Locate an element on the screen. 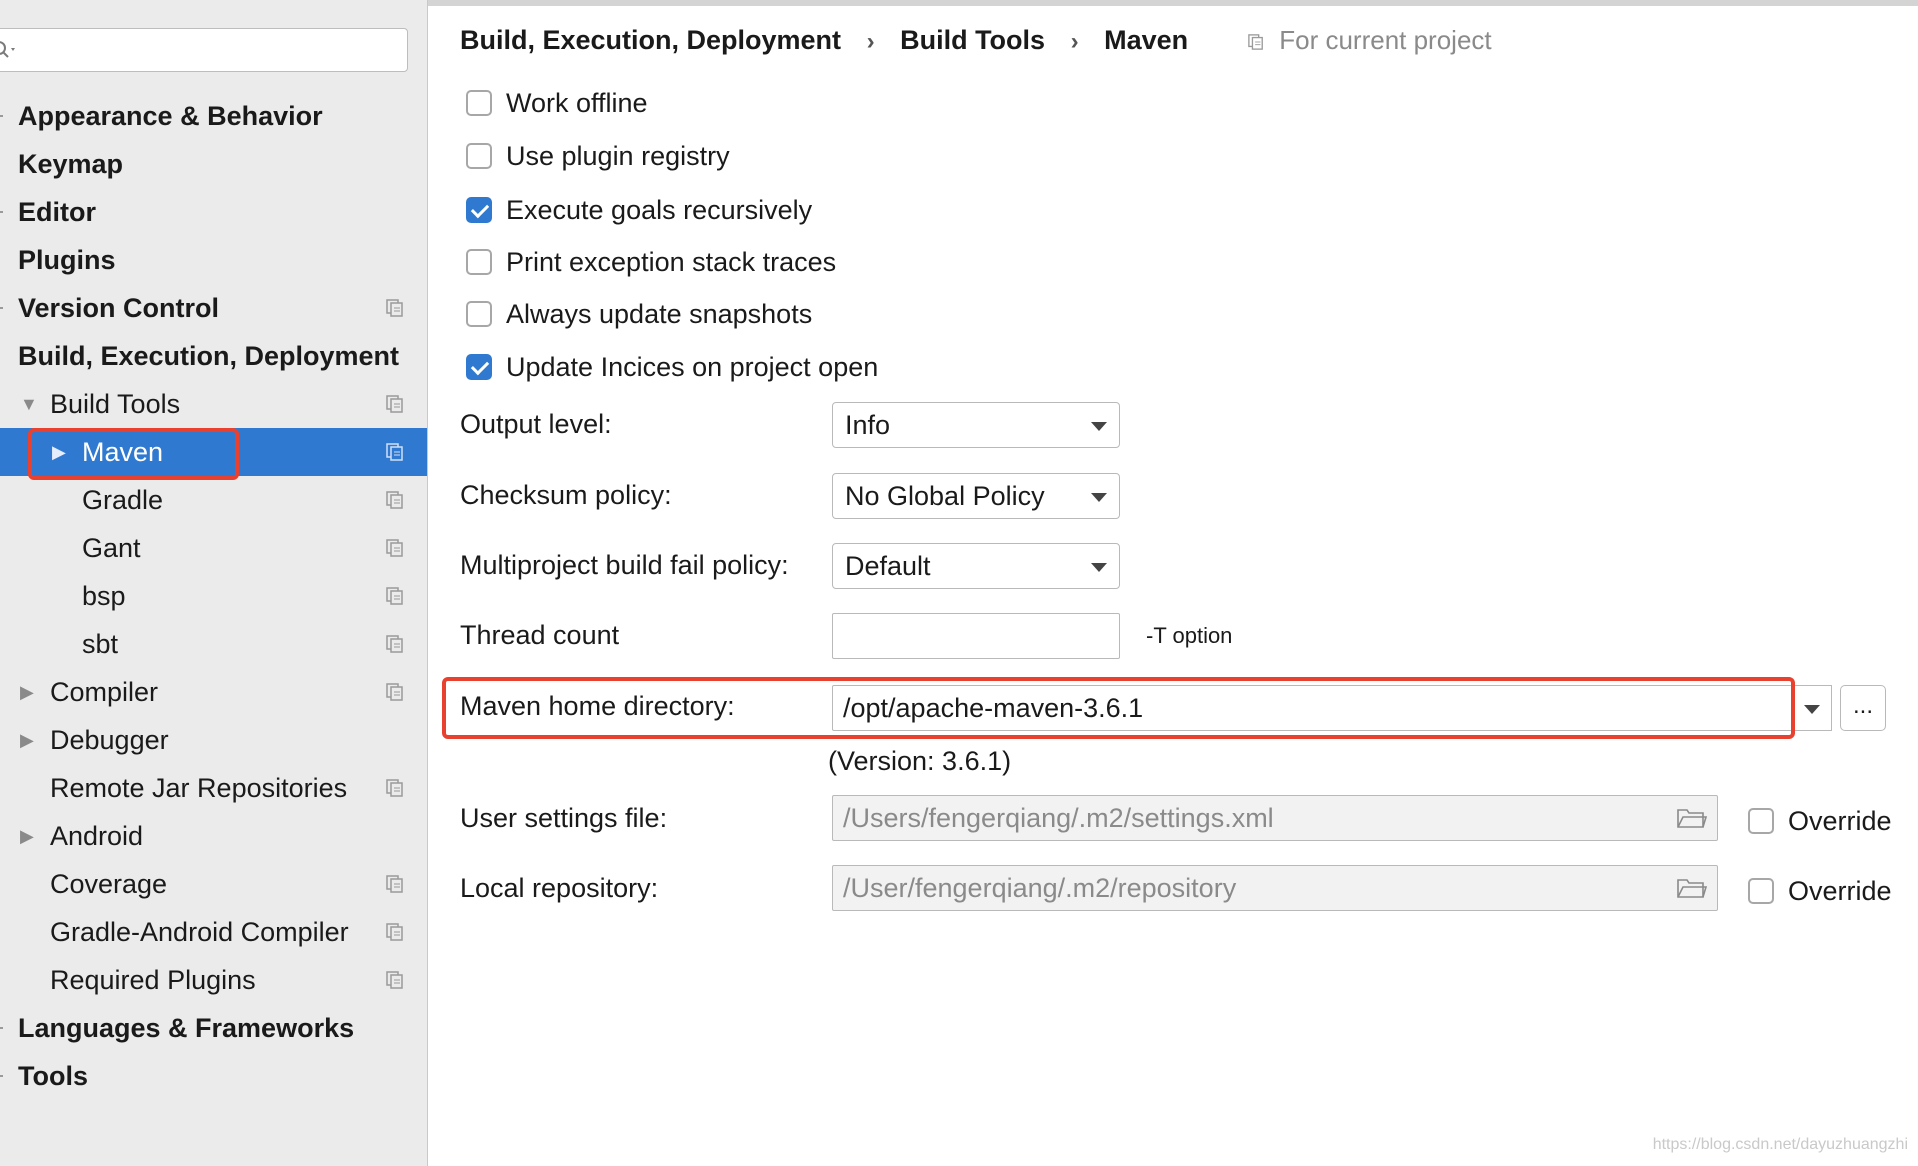 Image resolution: width=1918 pixels, height=1166 pixels. sidebar-item-label: Tools is located at coordinates (53, 1076).